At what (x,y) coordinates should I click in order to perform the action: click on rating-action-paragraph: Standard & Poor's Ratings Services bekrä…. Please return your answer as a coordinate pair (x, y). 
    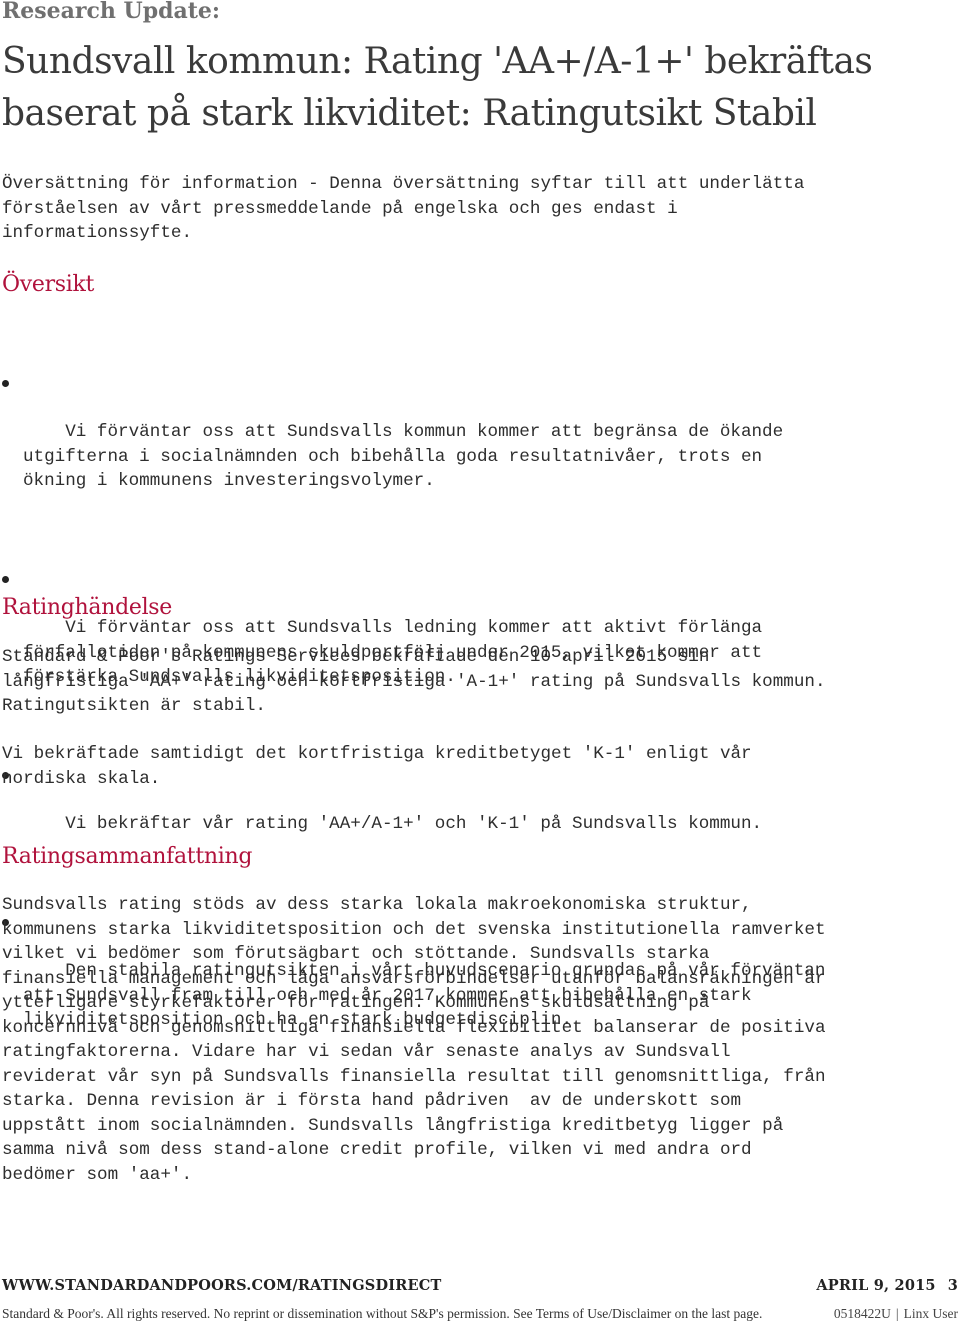
    Looking at the image, I should click on (414, 681).